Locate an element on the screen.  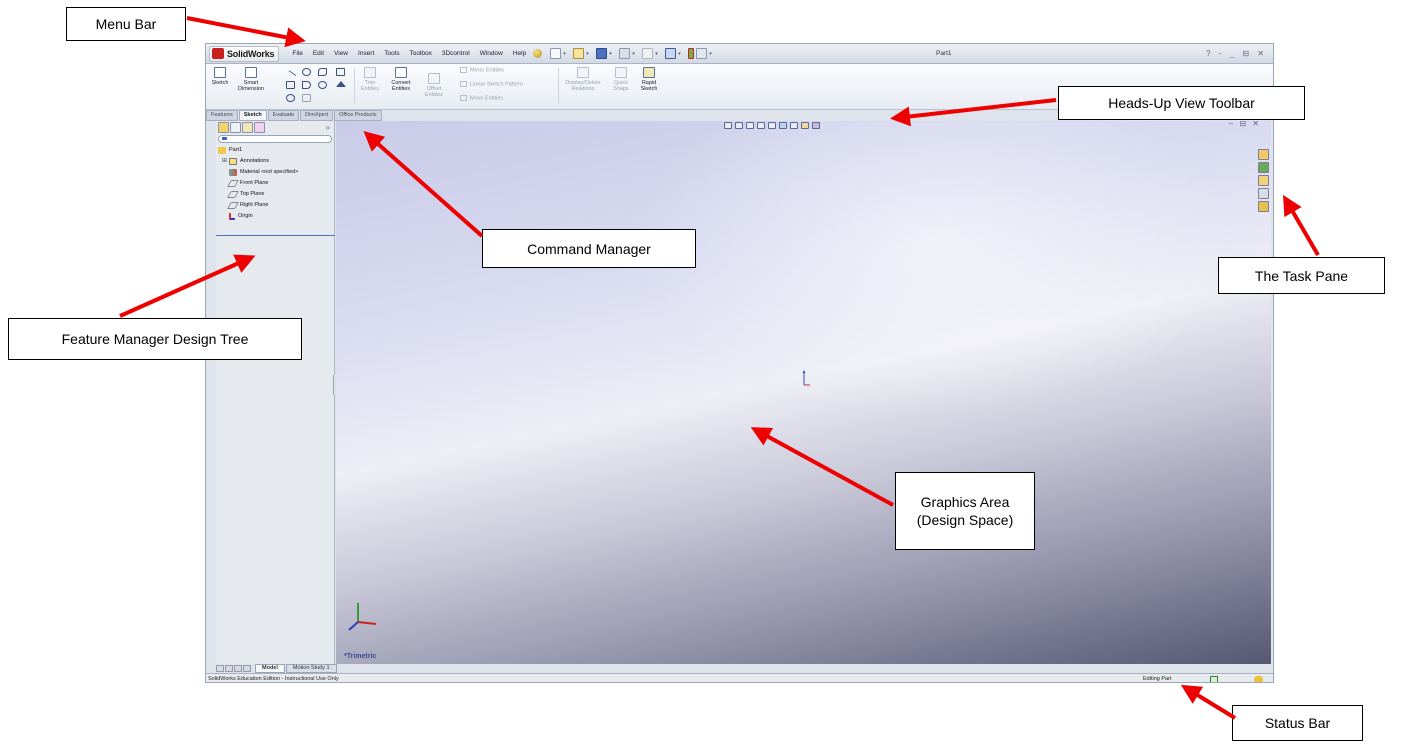
menu-3dcontrol: 3Dcontrol is located at coordinates (456, 54).